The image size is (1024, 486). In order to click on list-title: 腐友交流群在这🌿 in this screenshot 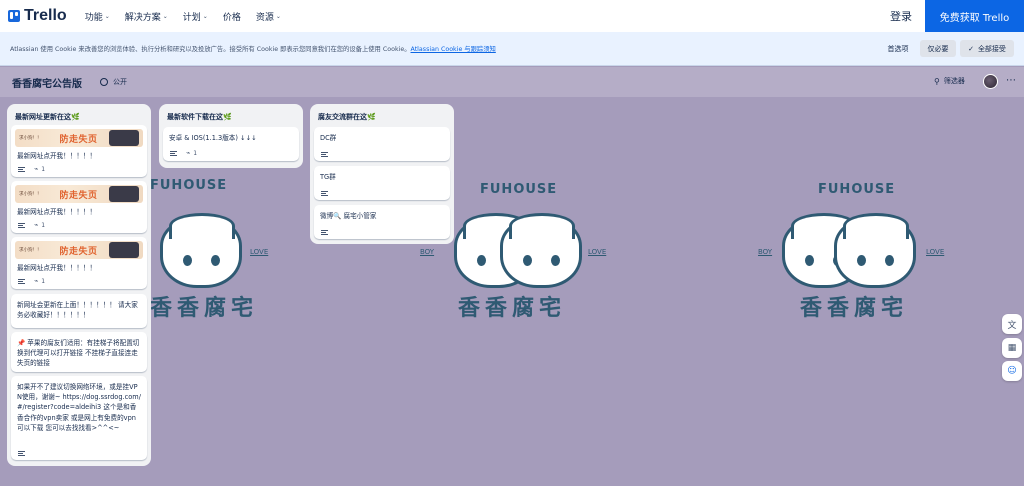, I will do `click(347, 117)`.